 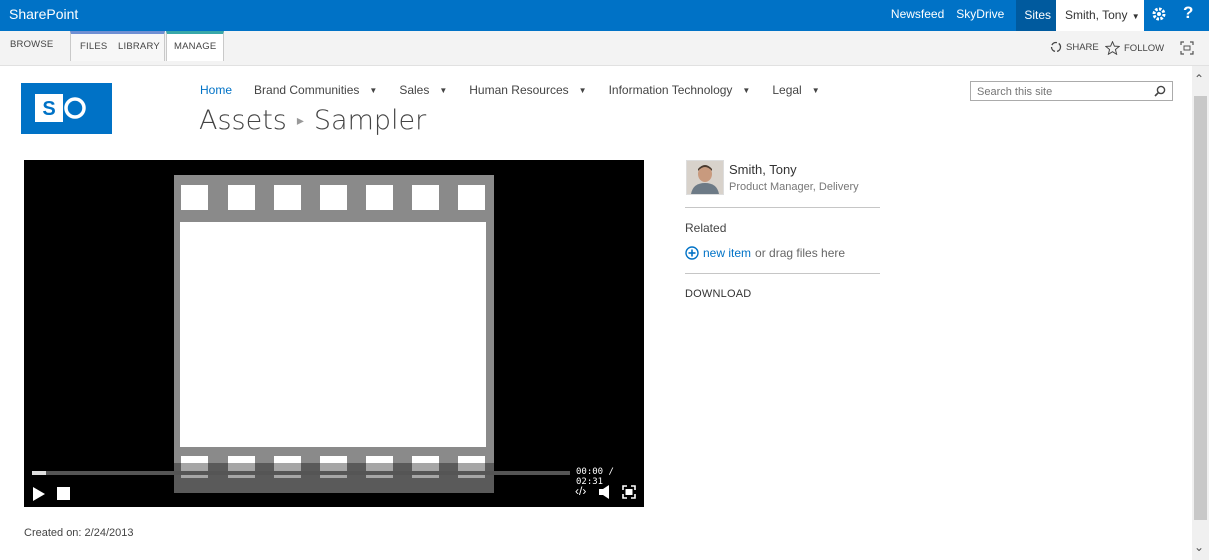 What do you see at coordinates (1144, 48) in the screenshot?
I see `follow-label: FOLLOW` at bounding box center [1144, 48].